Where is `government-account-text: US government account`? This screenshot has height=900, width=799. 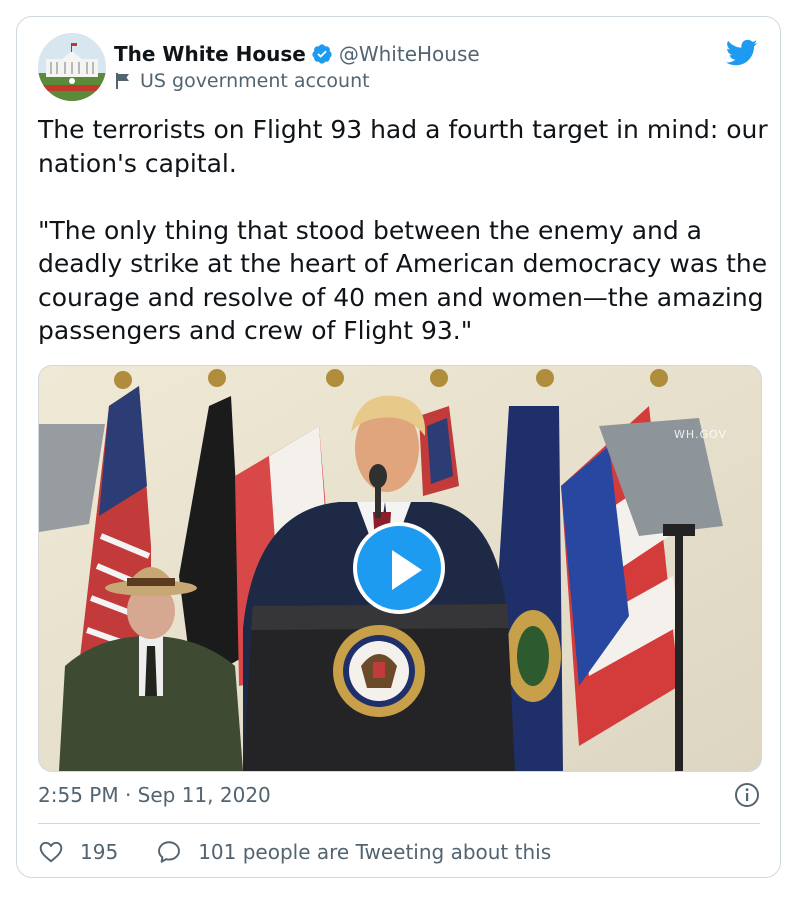 government-account-text: US government account is located at coordinates (255, 81).